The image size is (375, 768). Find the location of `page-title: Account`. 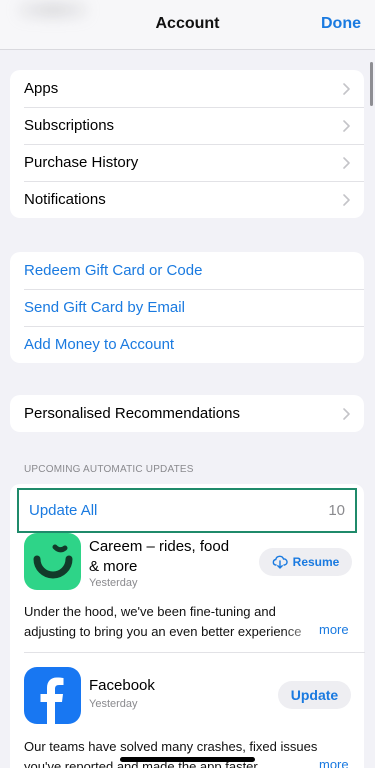

page-title: Account is located at coordinates (187, 23).